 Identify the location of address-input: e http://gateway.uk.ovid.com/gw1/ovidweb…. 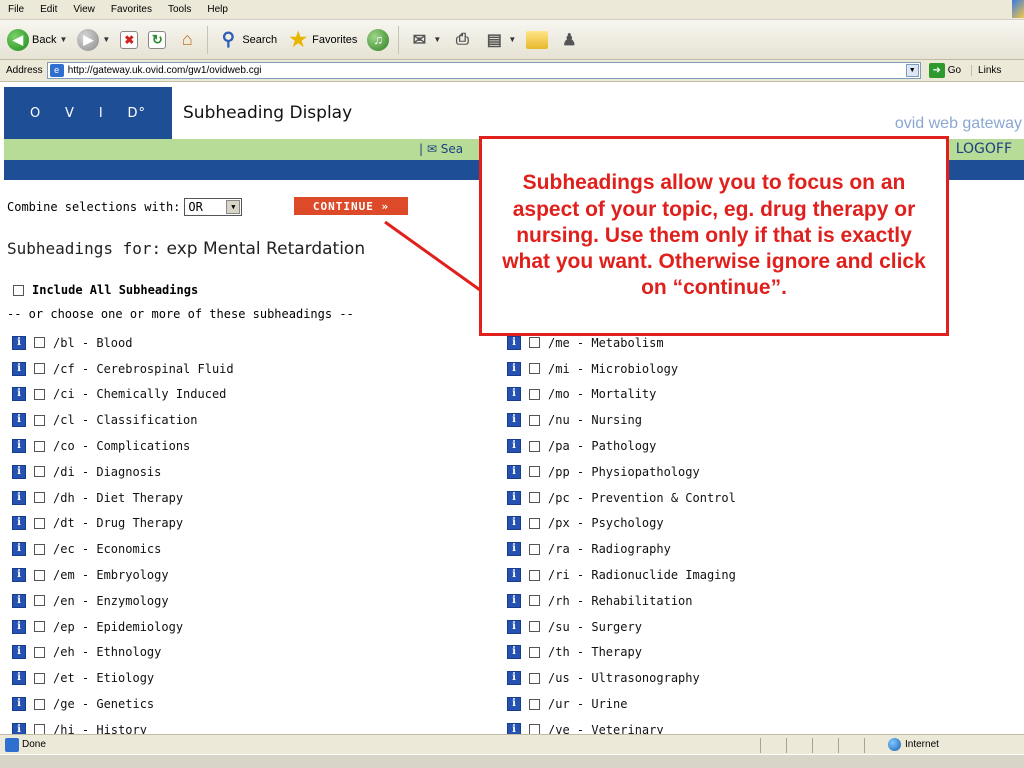
(483, 70).